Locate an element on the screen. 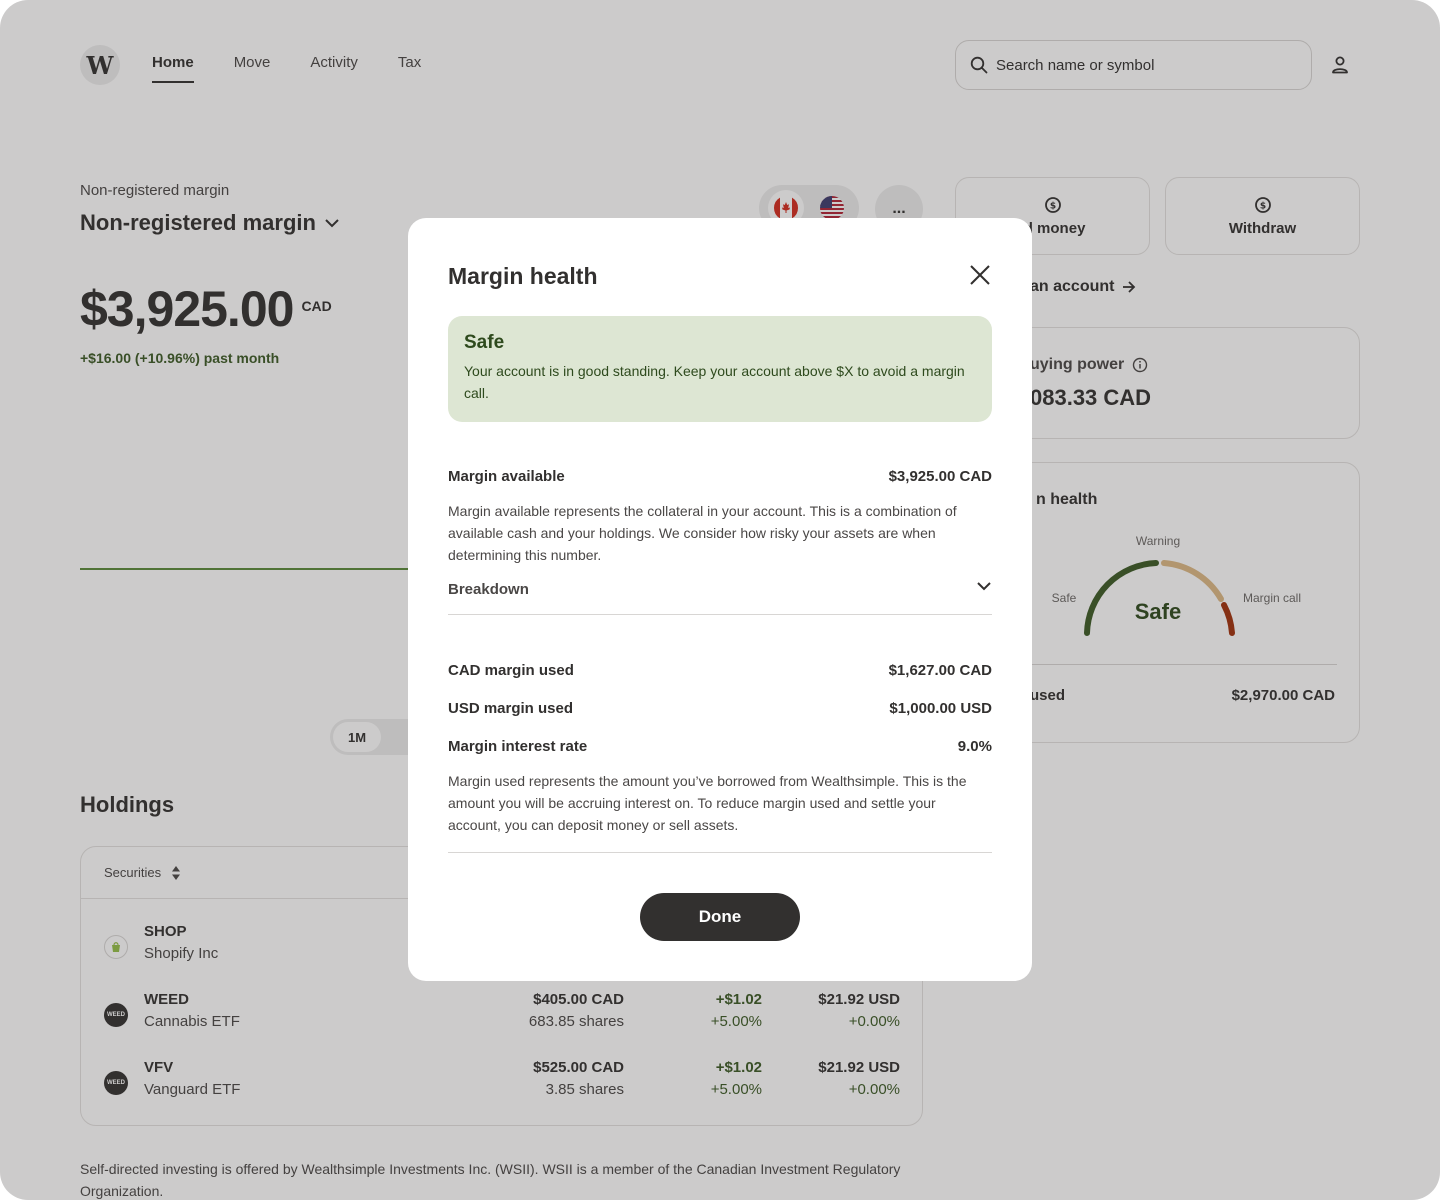  divider is located at coordinates (720, 852).